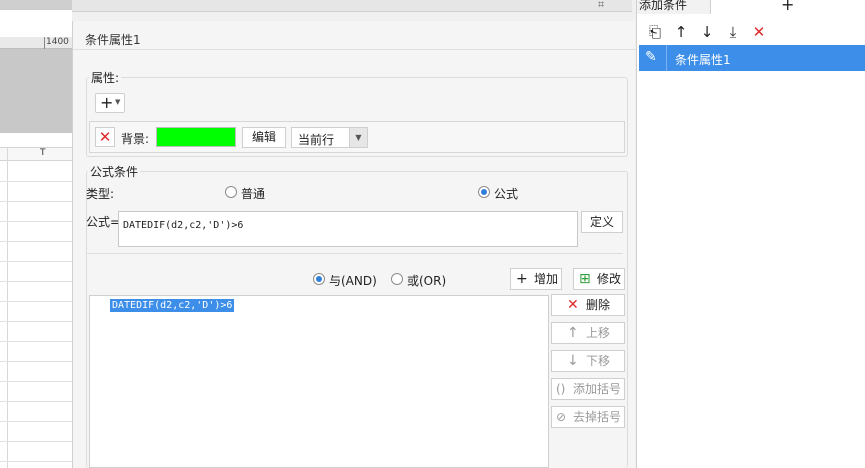 This screenshot has width=865, height=468. I want to click on formula-input-value: DATEDIF(d2,c2,'D')>6, so click(183, 225).